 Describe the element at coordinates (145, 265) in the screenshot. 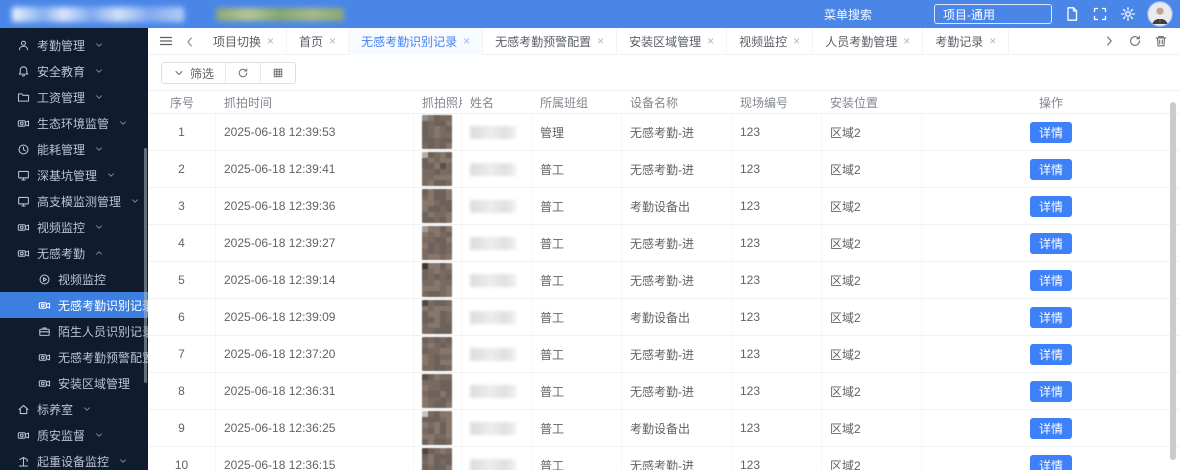

I see `sidebar-scrollbar` at that location.